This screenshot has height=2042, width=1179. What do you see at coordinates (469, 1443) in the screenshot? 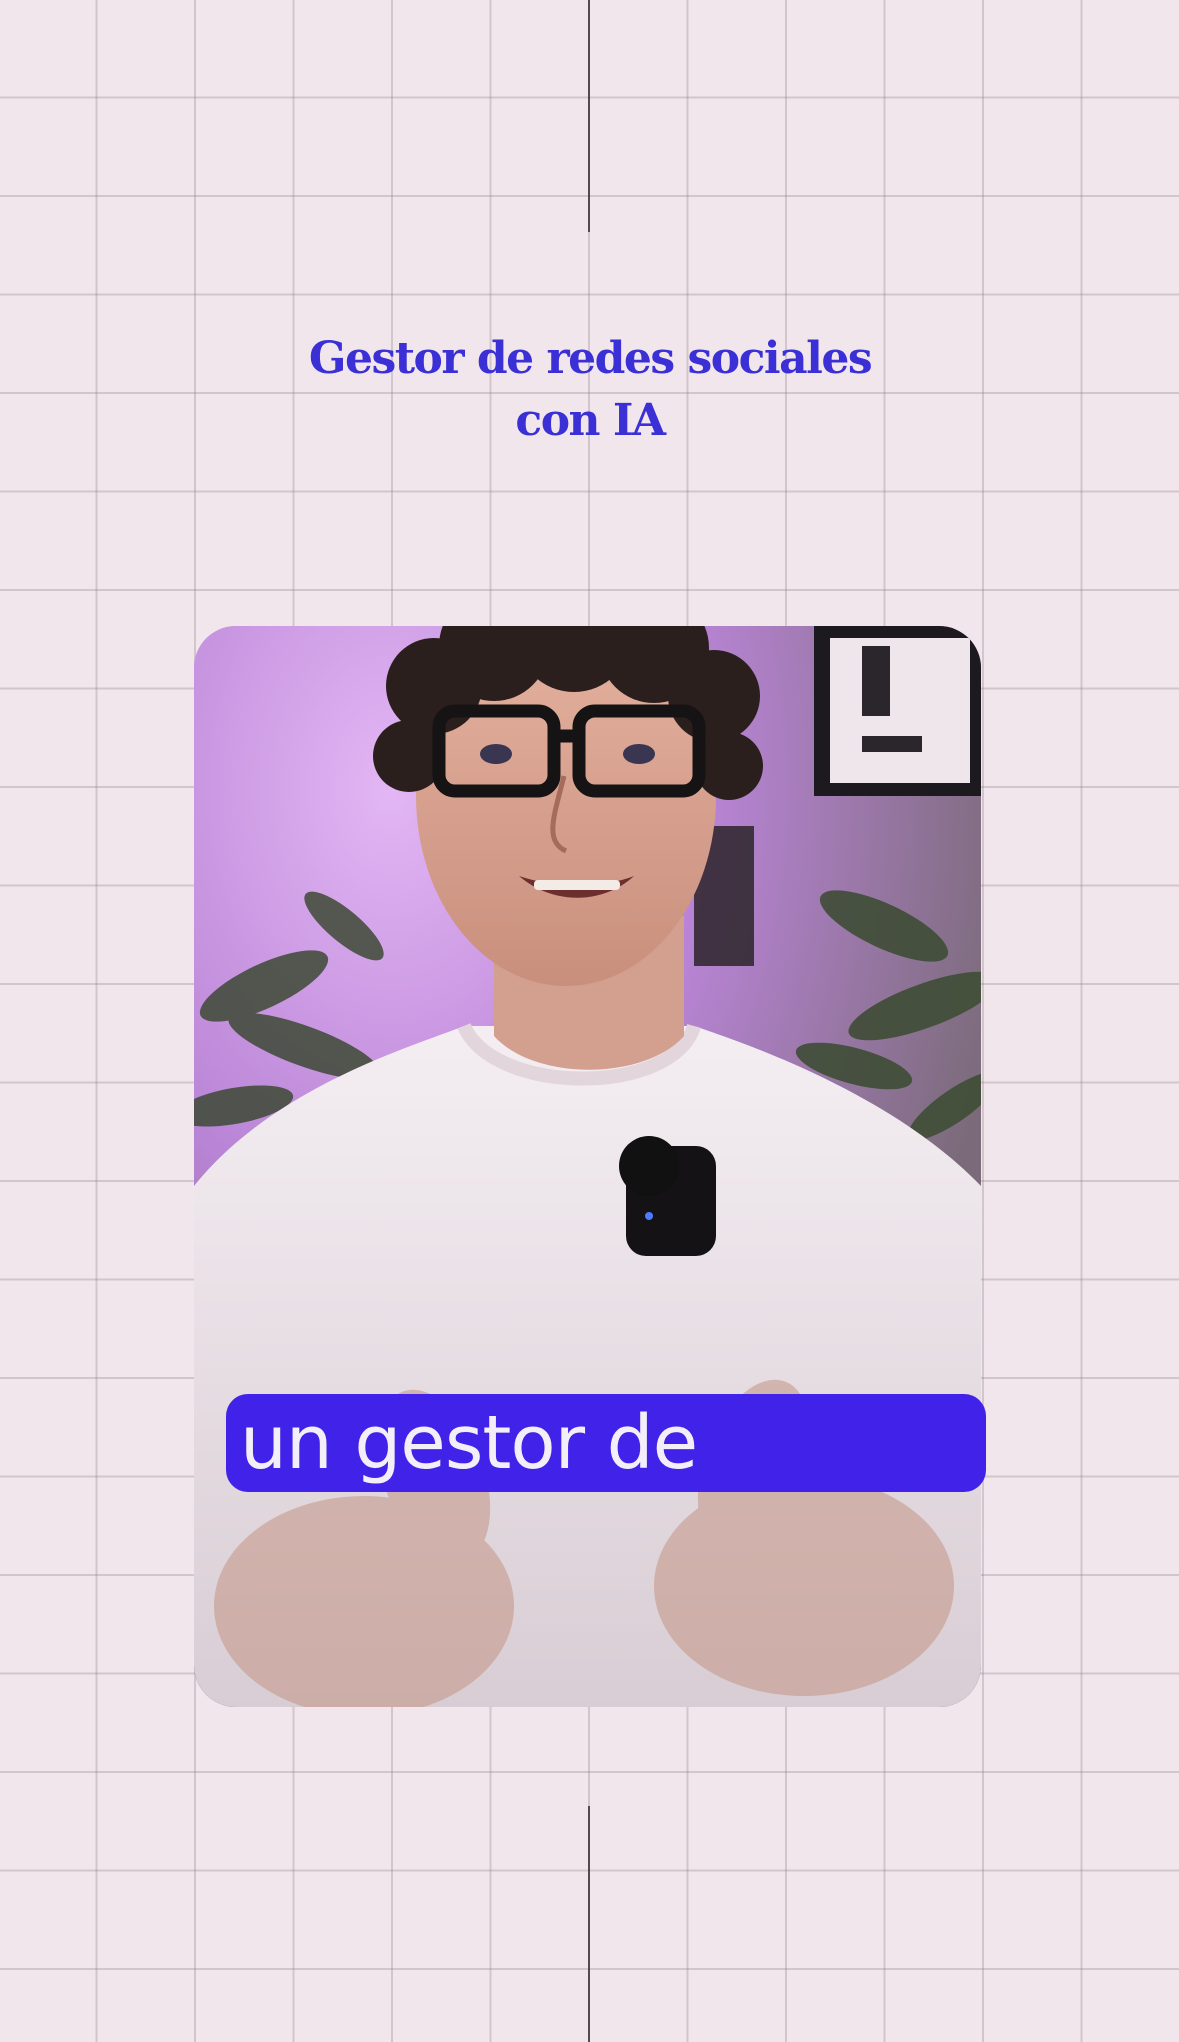
I see `caption-text: un gestor de` at bounding box center [469, 1443].